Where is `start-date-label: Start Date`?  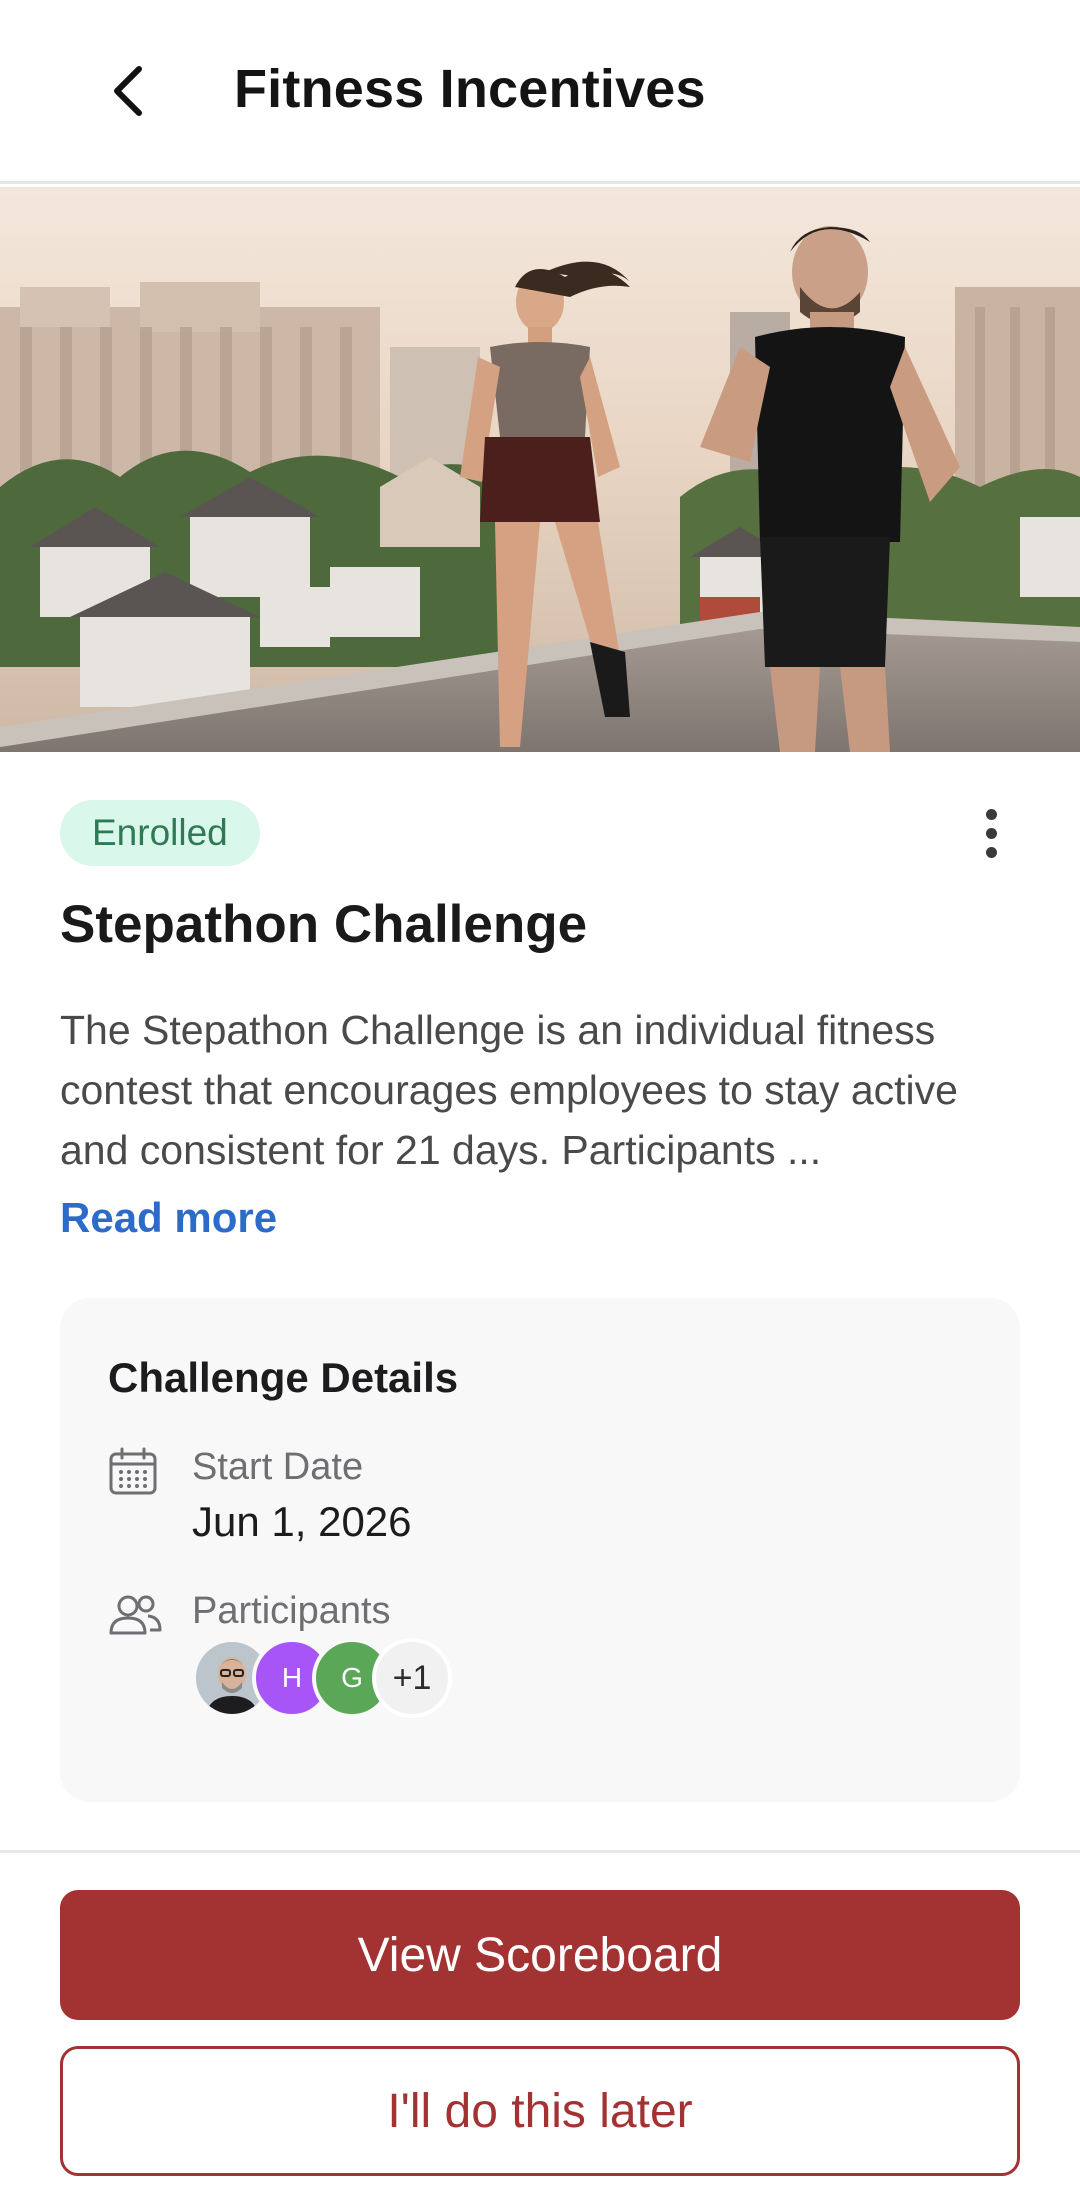
start-date-label: Start Date is located at coordinates (278, 1467).